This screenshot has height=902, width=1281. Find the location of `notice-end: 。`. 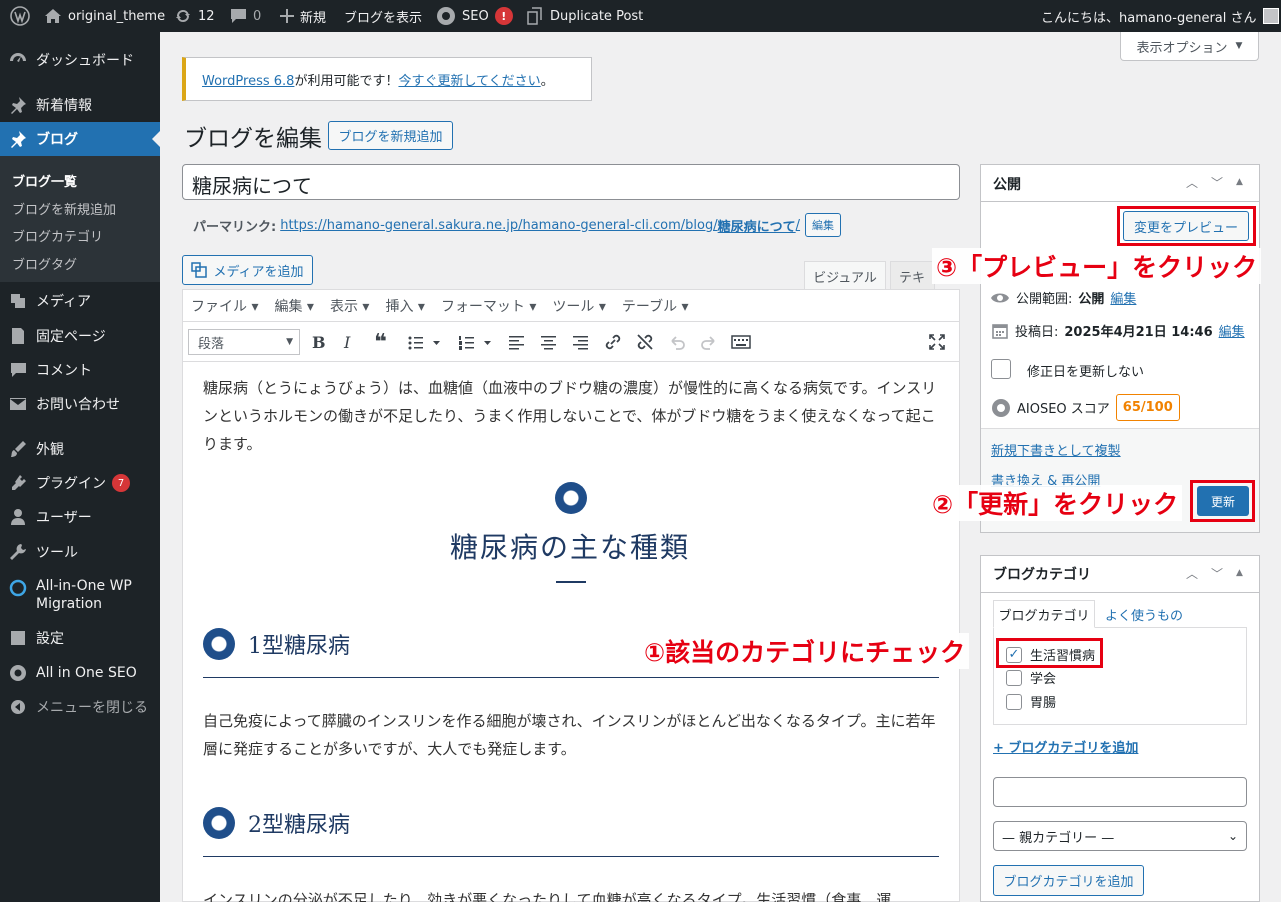

notice-end: 。 is located at coordinates (547, 81).